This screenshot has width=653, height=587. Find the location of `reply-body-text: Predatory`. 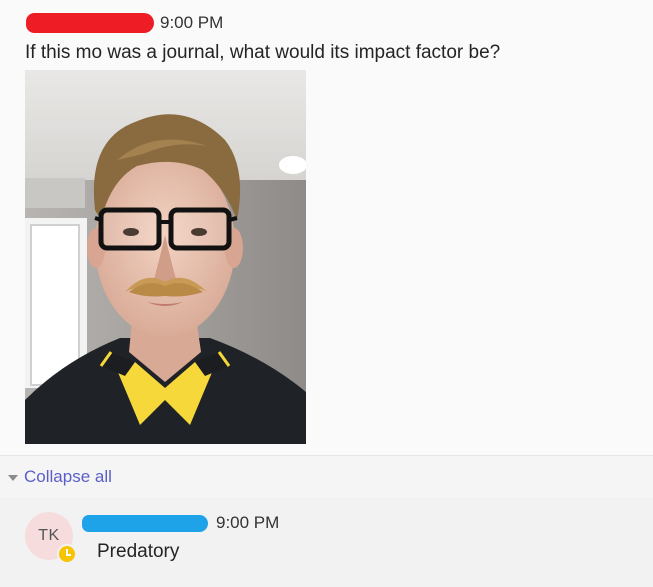

reply-body-text: Predatory is located at coordinates (138, 551).